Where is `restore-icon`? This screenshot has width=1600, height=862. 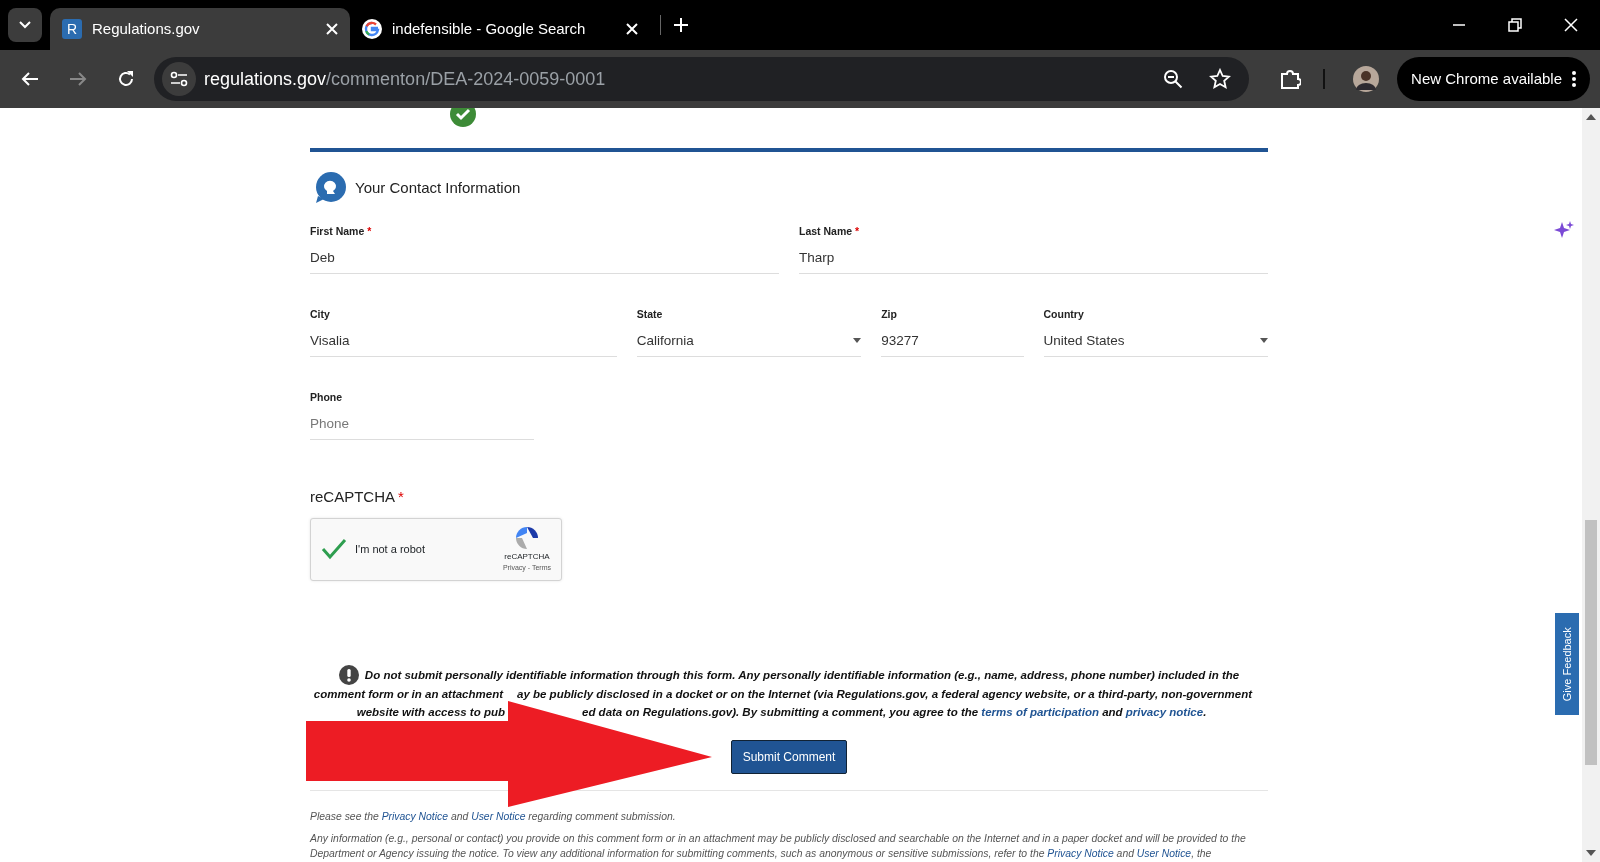
restore-icon is located at coordinates (1515, 25).